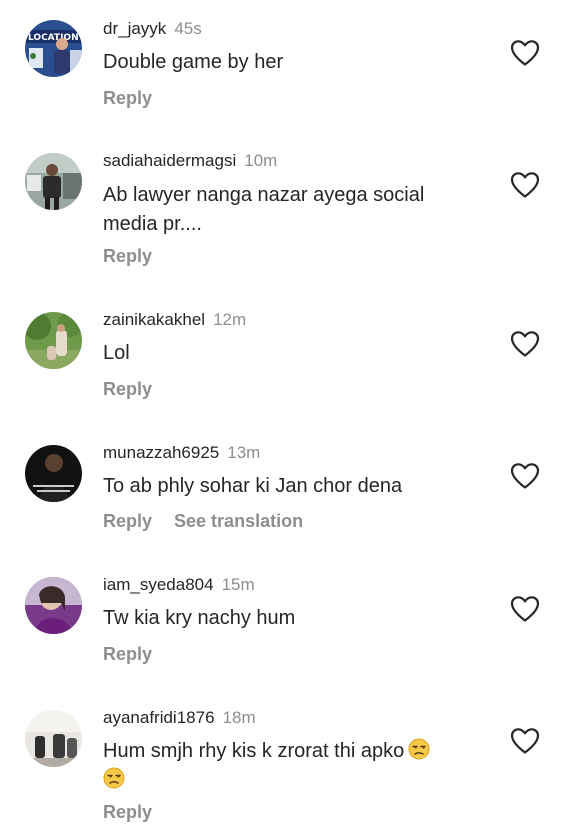  What do you see at coordinates (158, 584) in the screenshot?
I see `username: iam_syeda804` at bounding box center [158, 584].